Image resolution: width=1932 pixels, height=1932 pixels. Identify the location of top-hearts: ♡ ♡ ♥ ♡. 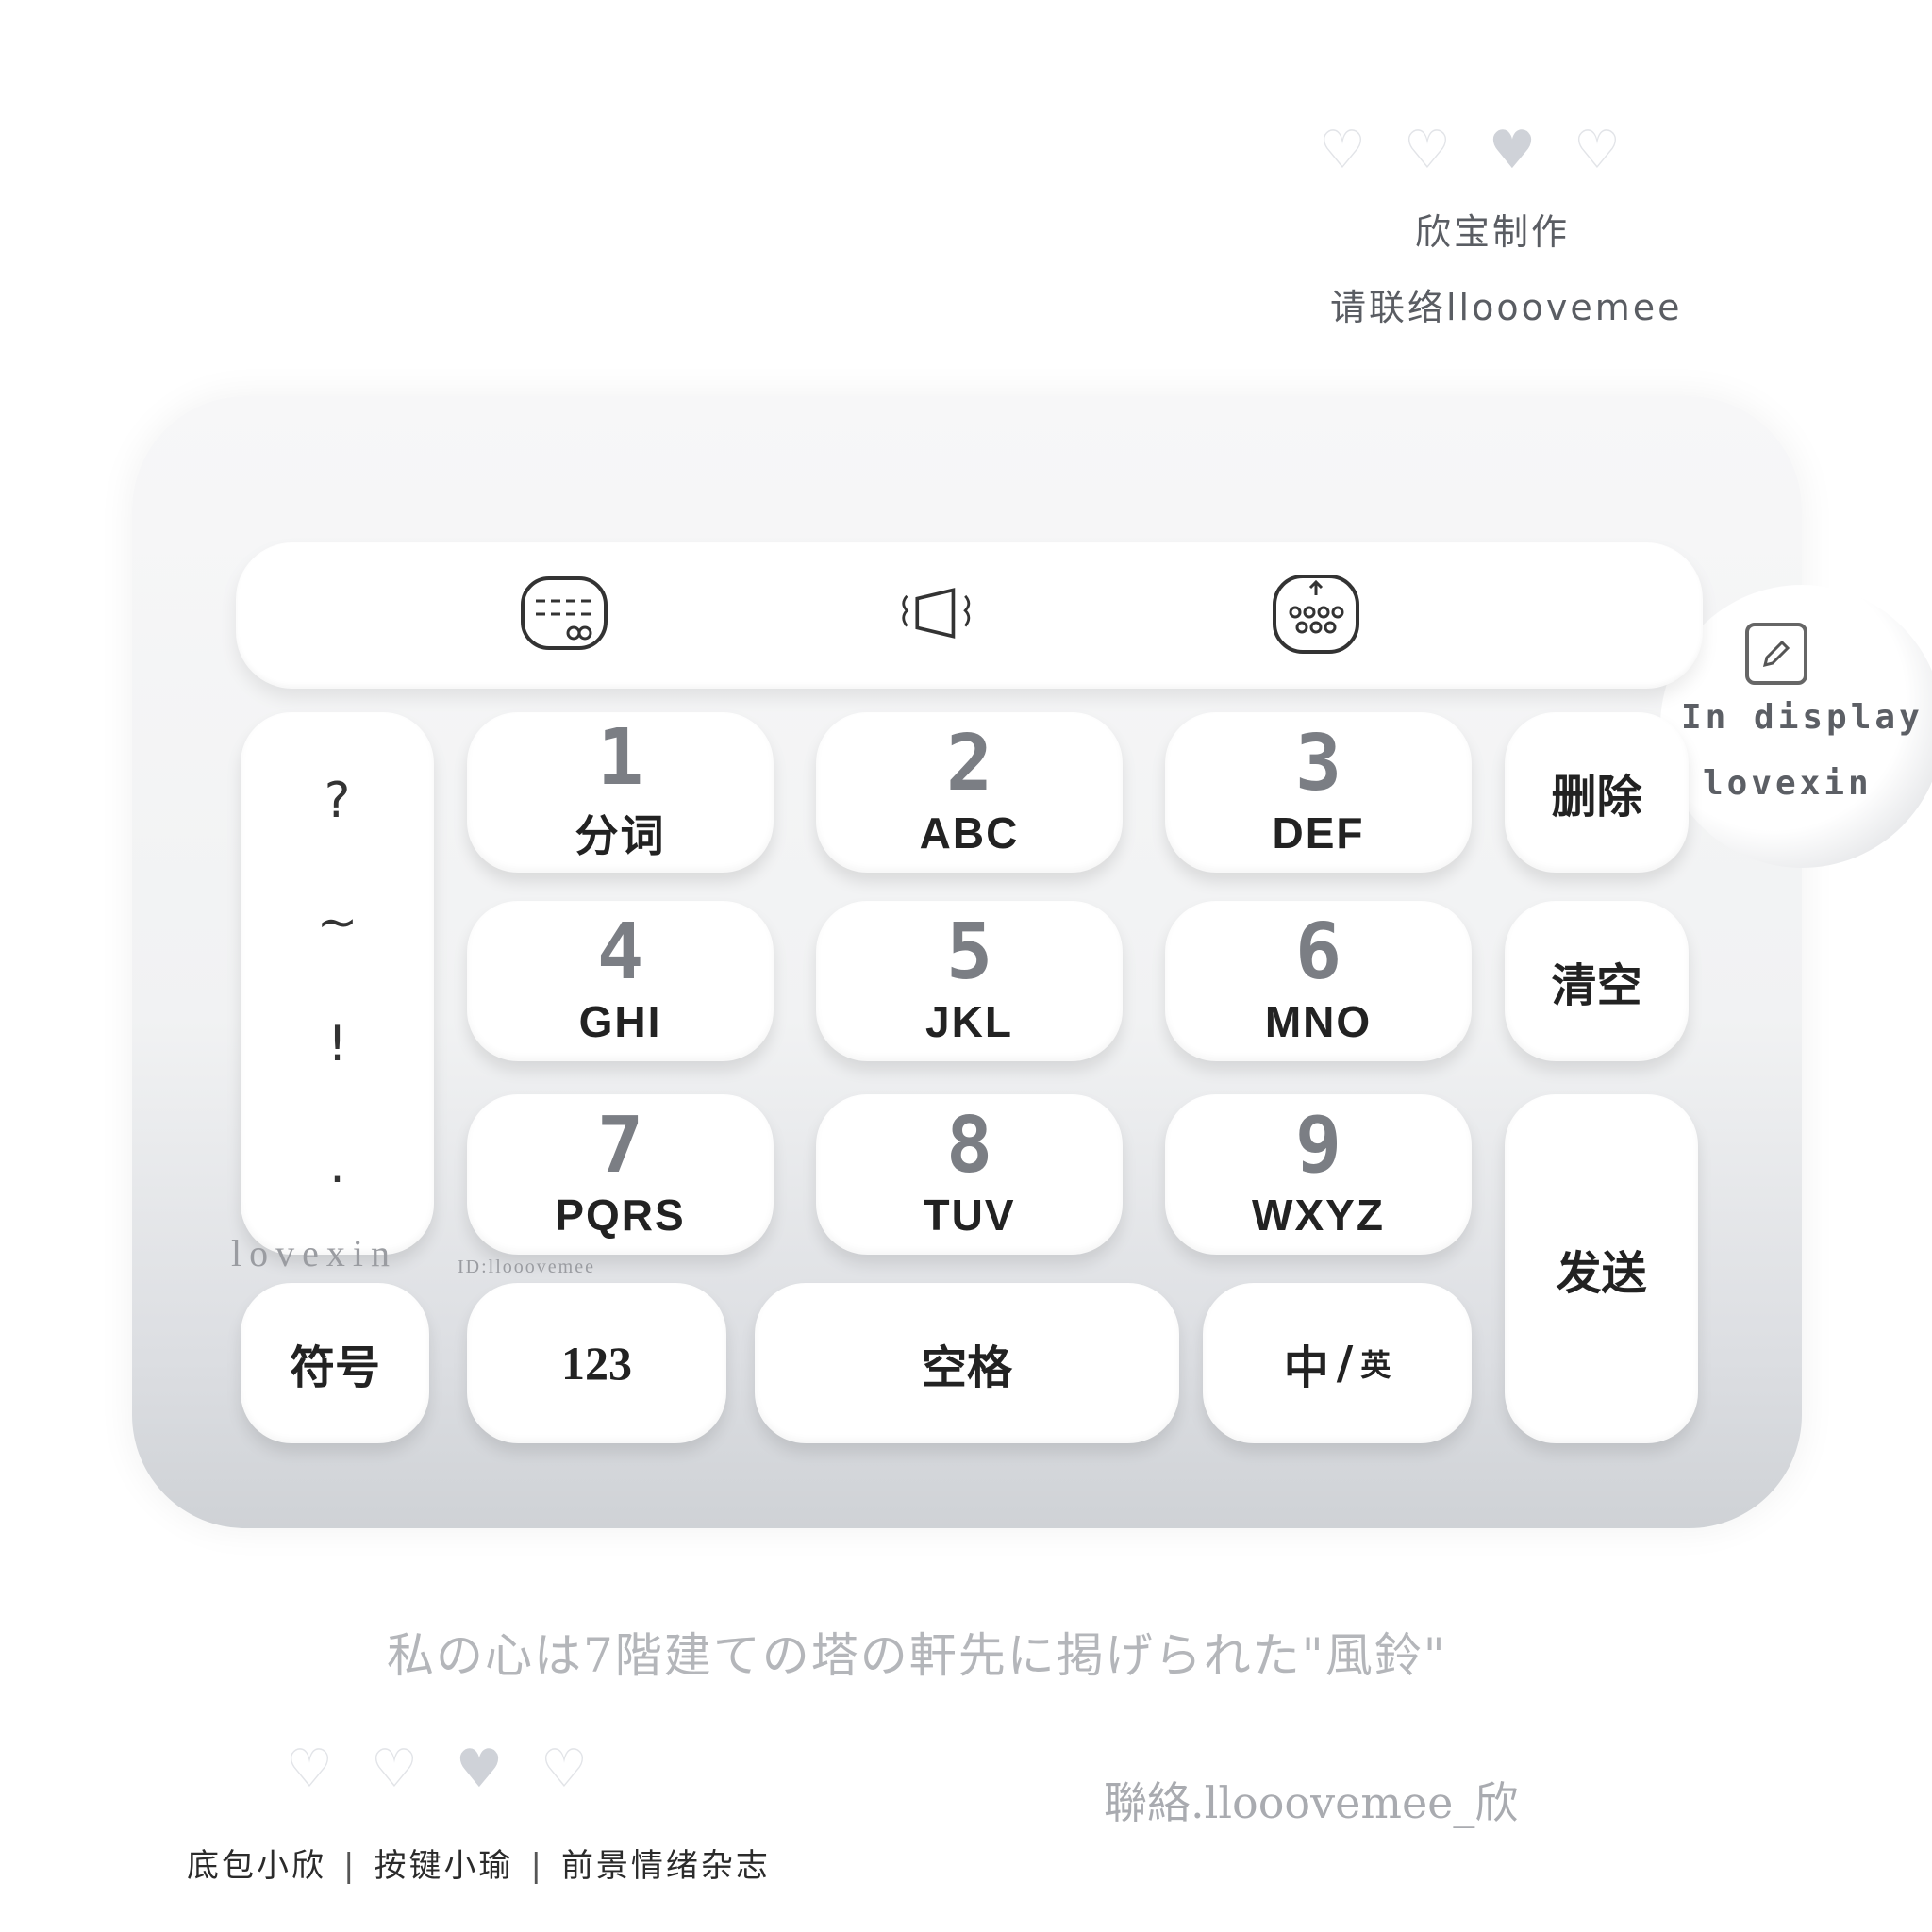
(1470, 151).